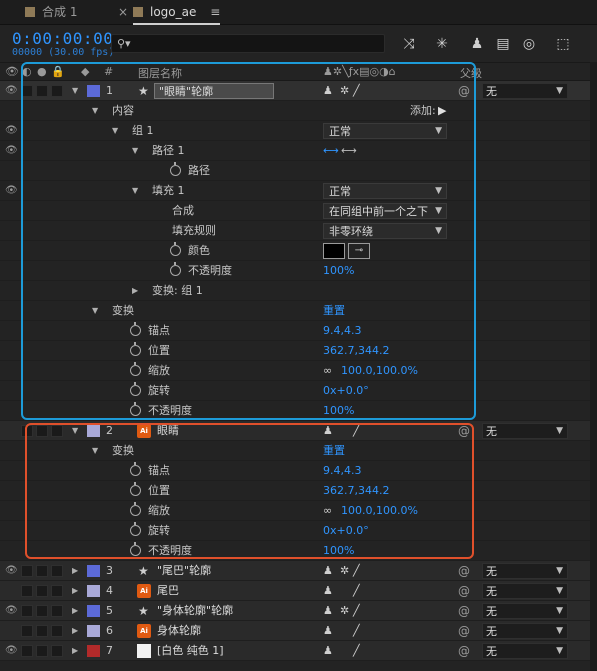 The height and width of the screenshot is (671, 597). I want to click on property-row: 不透明度 100%, so click(298, 411).